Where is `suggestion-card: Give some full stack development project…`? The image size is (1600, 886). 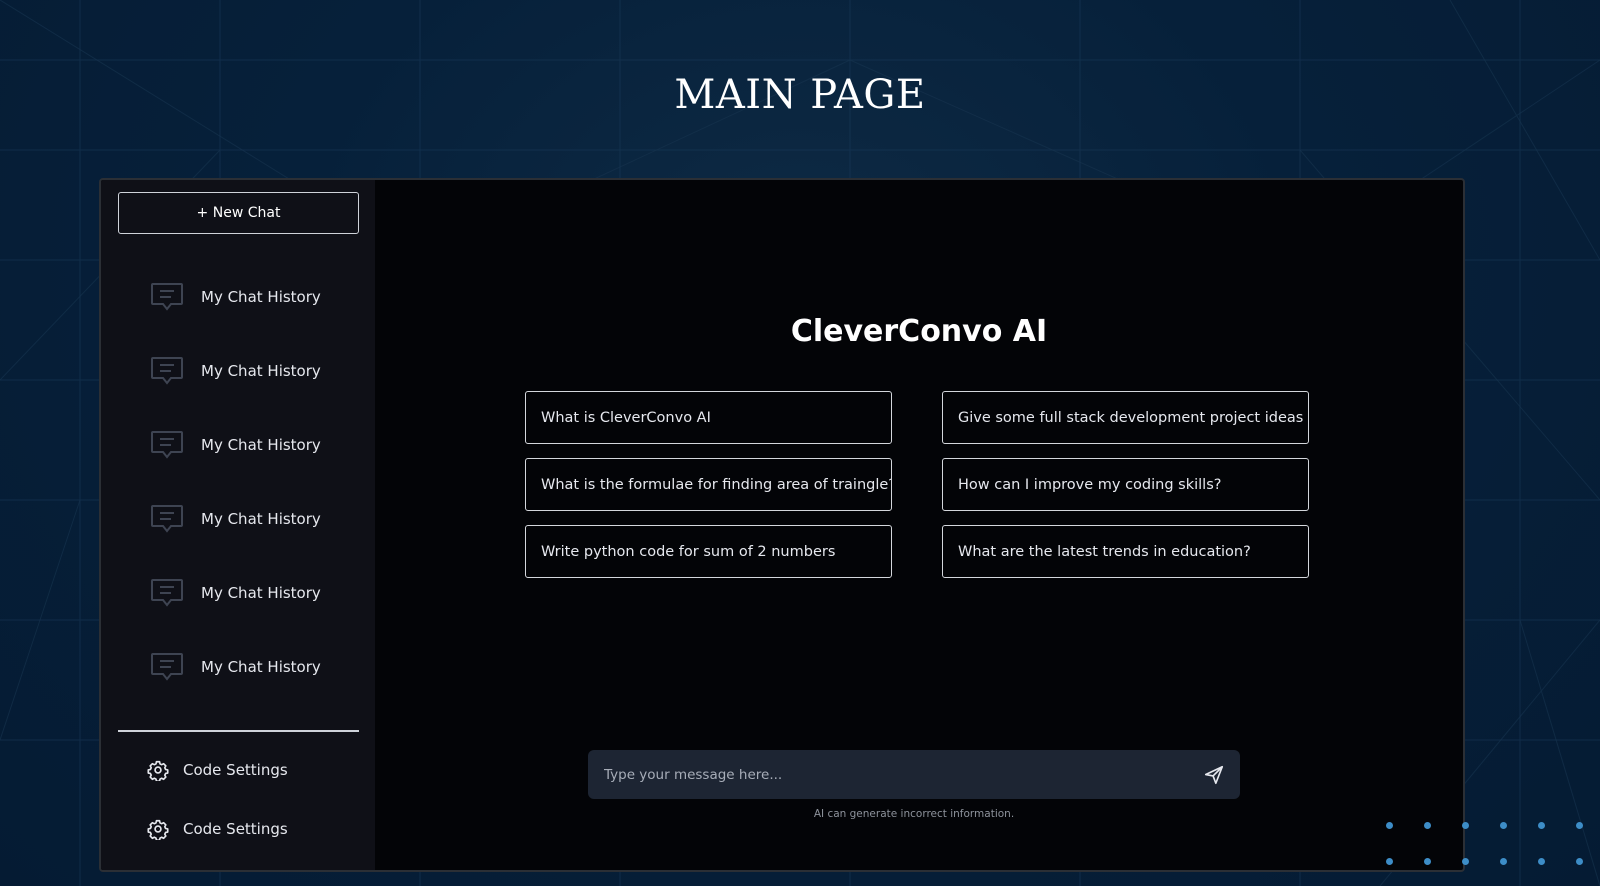
suggestion-card: Give some full stack development project… is located at coordinates (1125, 417).